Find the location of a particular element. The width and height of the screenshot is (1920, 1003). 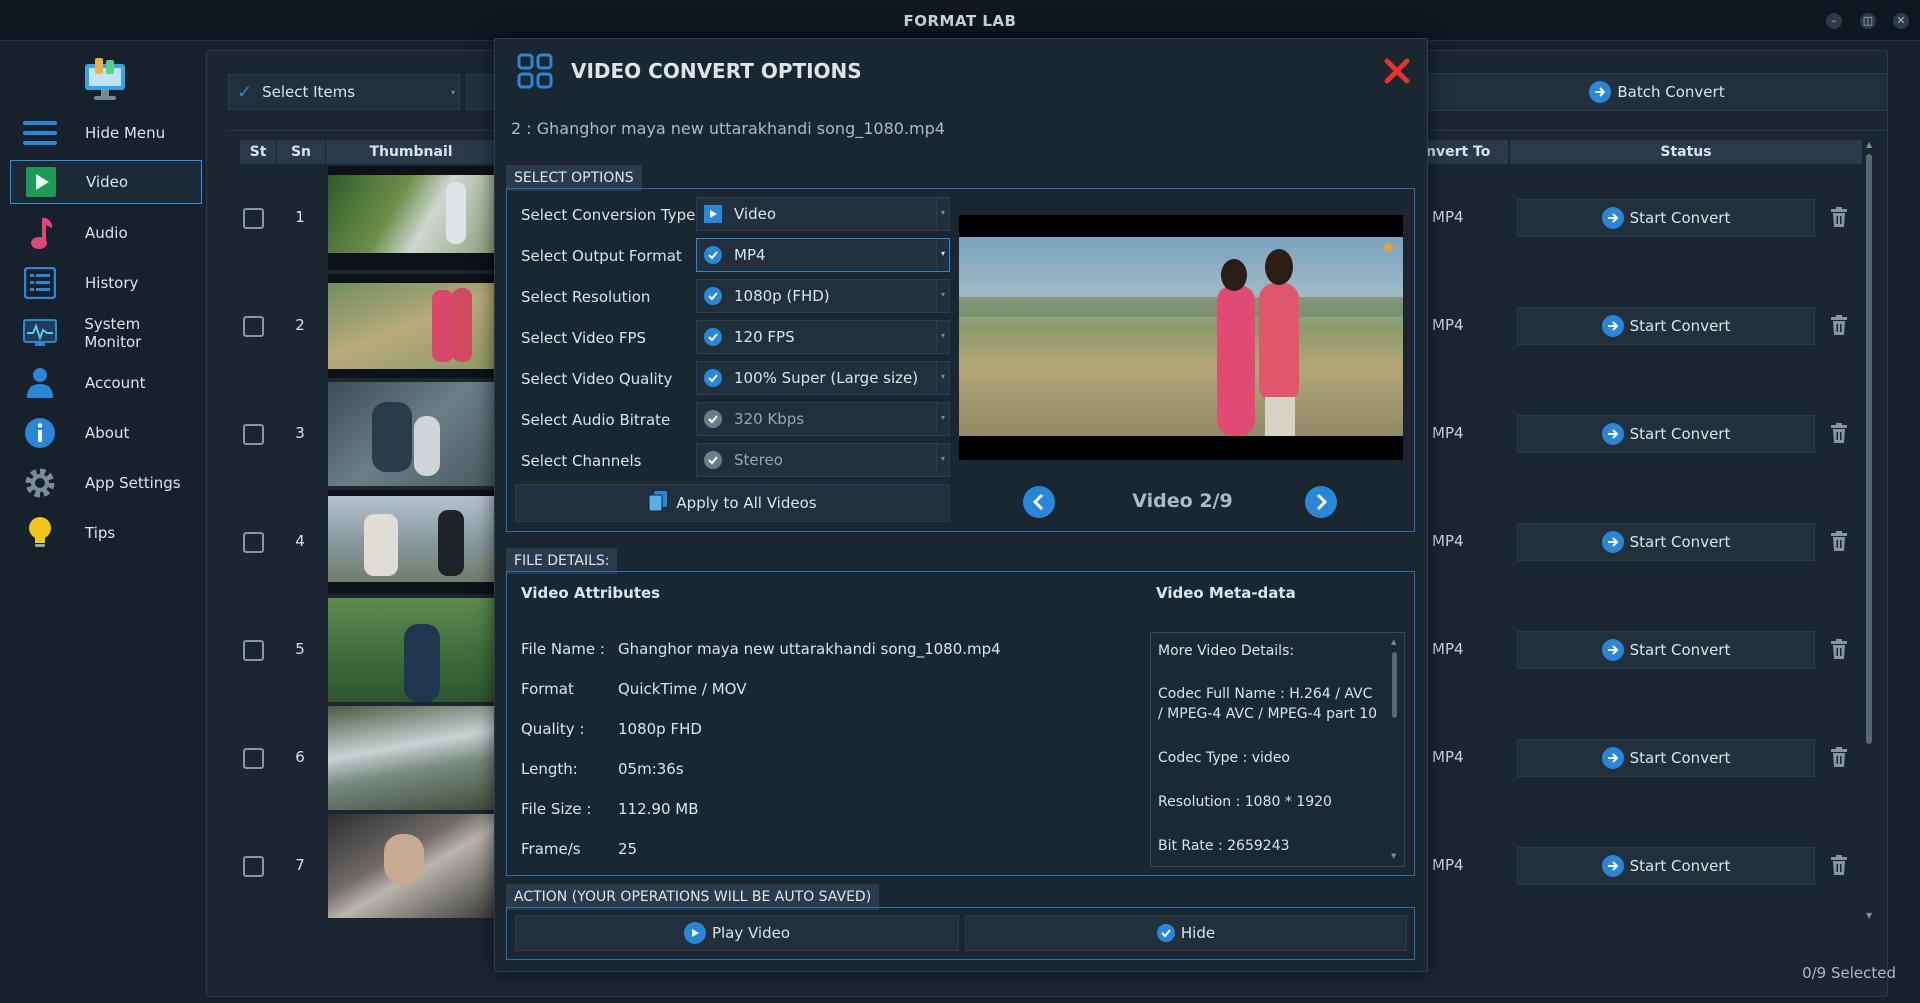

video-fps-select: 120 FPS ▾ is located at coordinates (823, 337).